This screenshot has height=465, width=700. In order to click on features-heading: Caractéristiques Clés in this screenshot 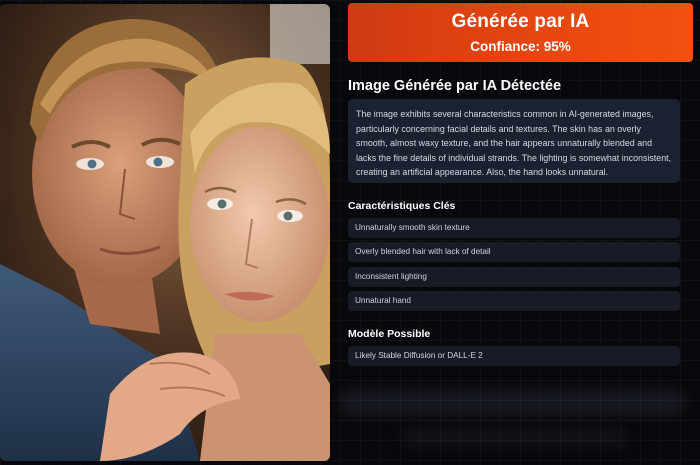, I will do `click(402, 206)`.